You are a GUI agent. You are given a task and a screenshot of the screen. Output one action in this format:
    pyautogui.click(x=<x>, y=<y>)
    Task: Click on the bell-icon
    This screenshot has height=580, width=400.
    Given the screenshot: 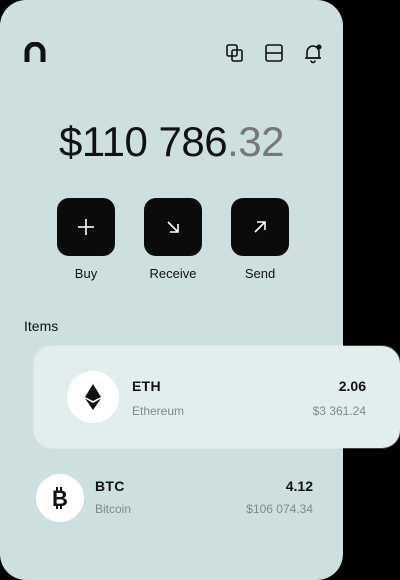 What is the action you would take?
    pyautogui.click(x=313, y=53)
    